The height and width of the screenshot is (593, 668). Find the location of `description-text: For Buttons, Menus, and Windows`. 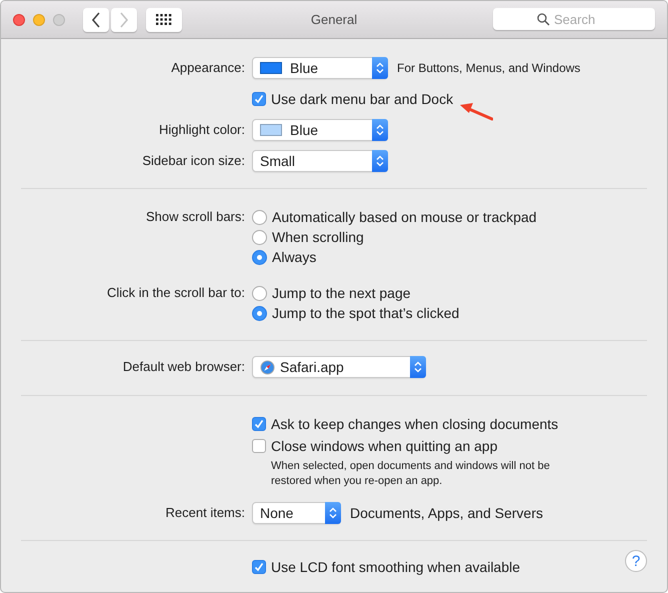

description-text: For Buttons, Menus, and Windows is located at coordinates (488, 68).